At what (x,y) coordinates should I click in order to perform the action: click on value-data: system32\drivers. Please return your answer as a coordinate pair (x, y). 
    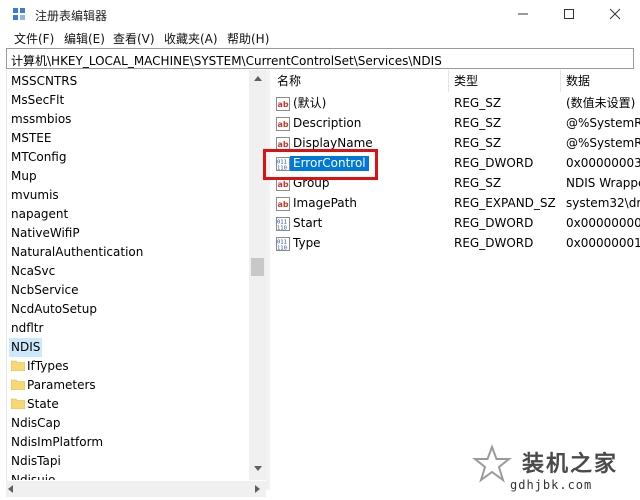
    Looking at the image, I should click on (603, 203).